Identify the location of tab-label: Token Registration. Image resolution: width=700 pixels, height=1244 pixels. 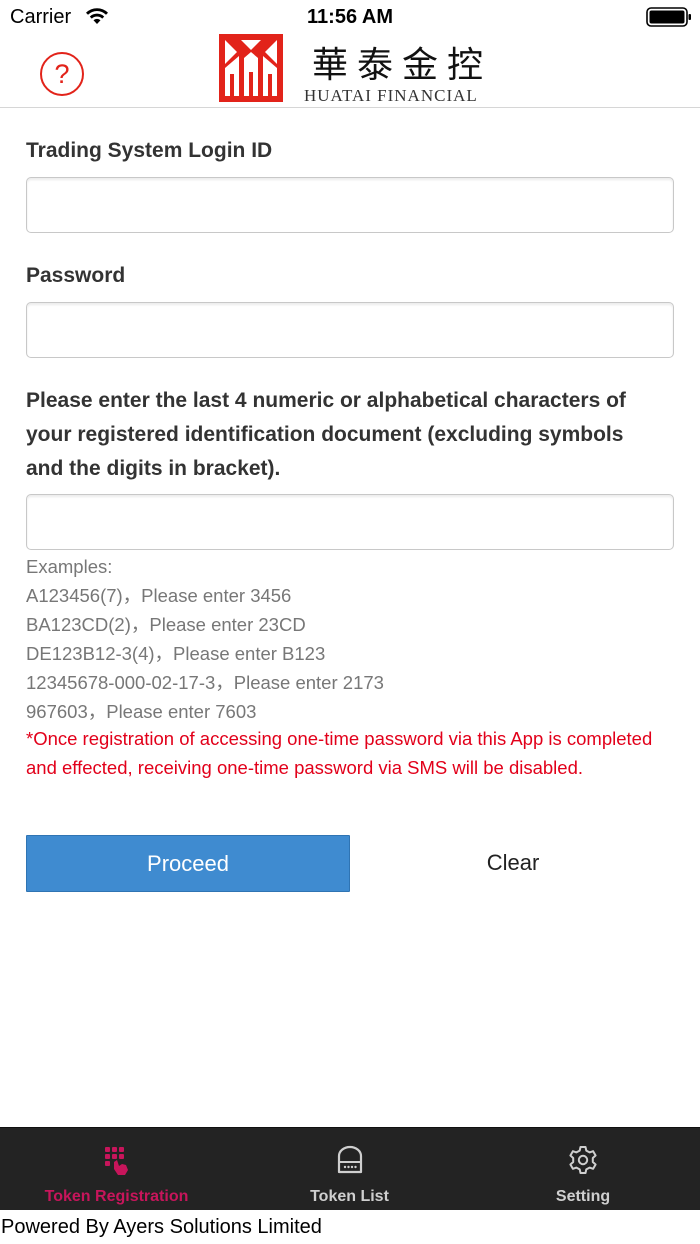
(116, 1196).